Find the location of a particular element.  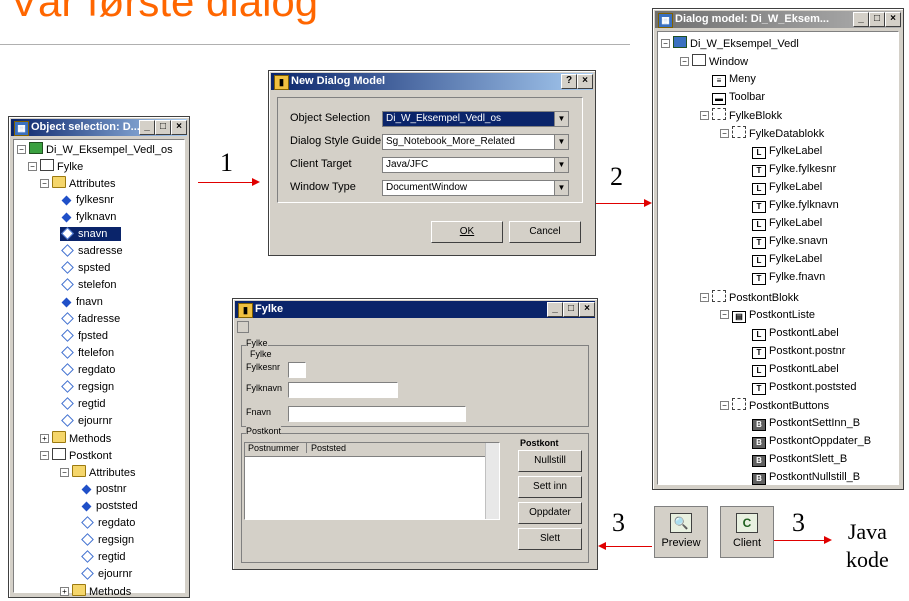

slett-button: Slett is located at coordinates (550, 539).